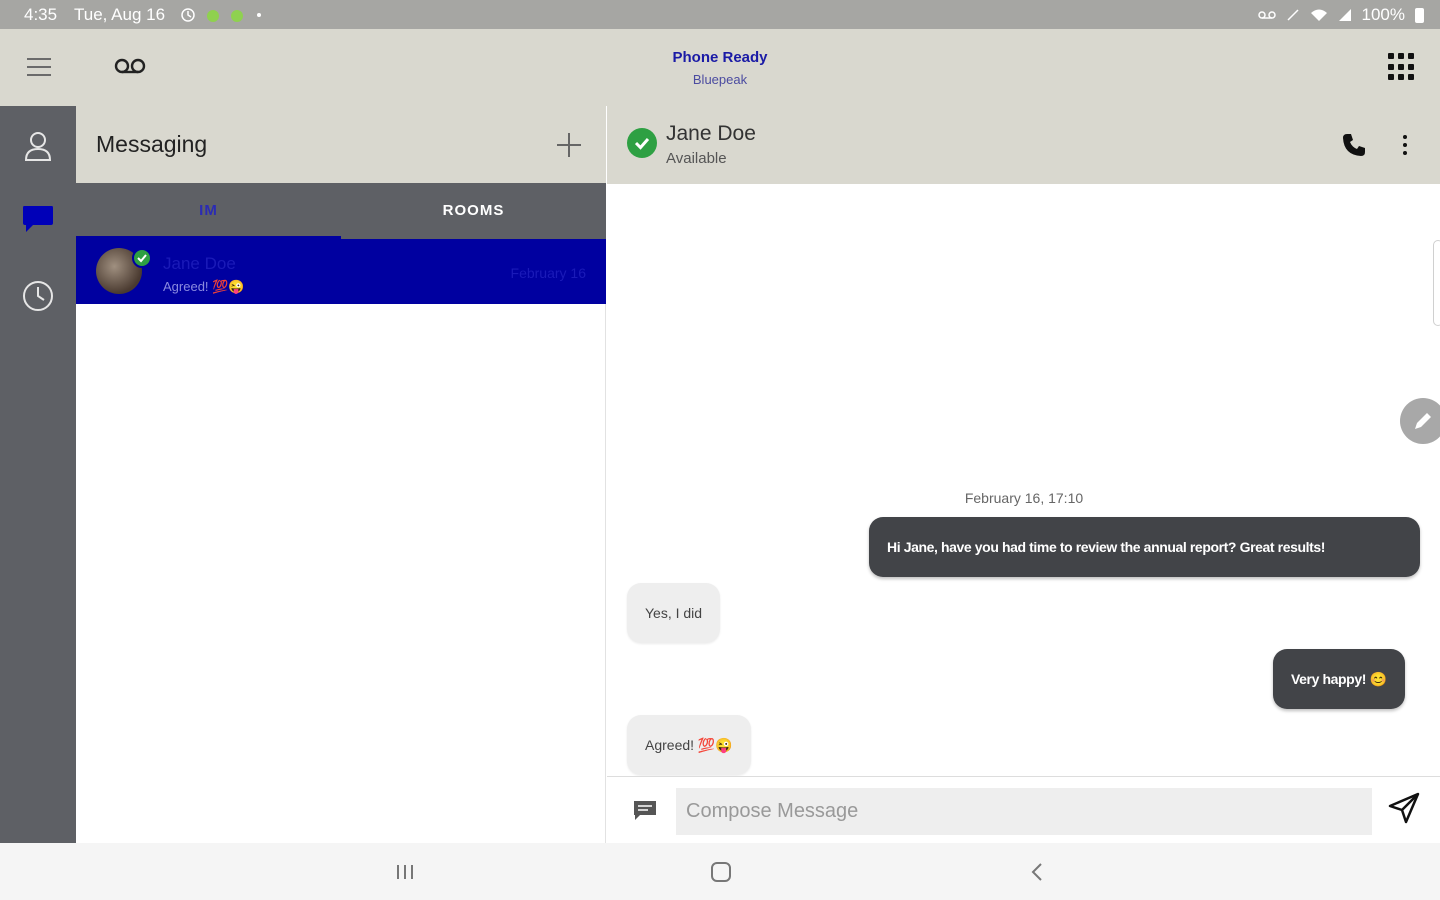 This screenshot has width=1440, height=900. I want to click on message-composer, so click(1023, 809).